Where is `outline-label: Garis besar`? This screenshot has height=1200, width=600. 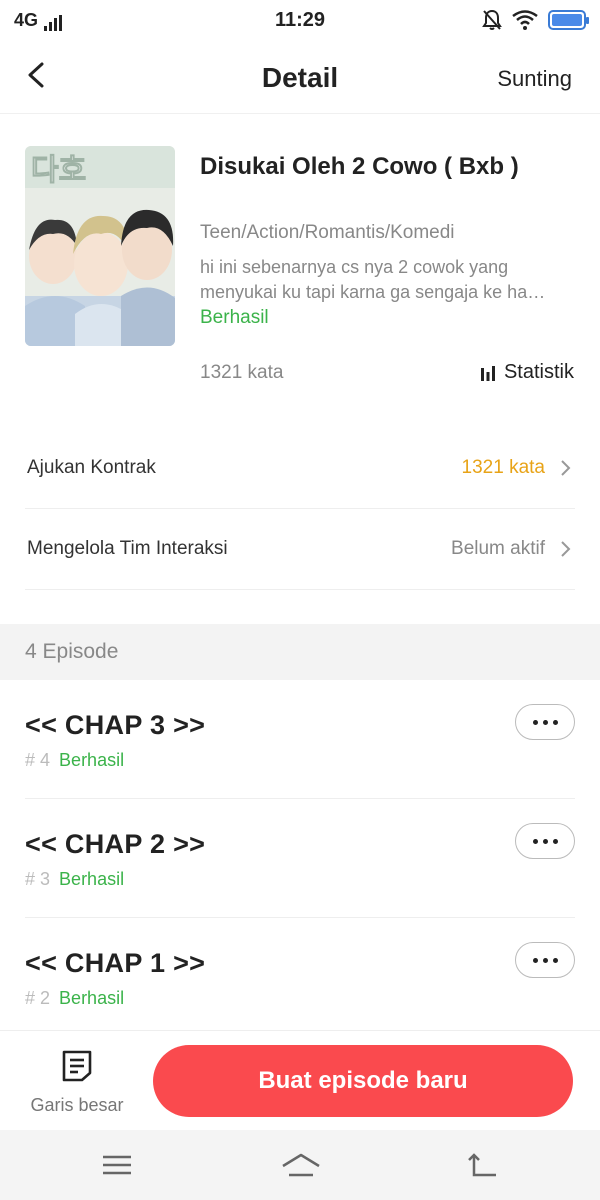
outline-label: Garis besar is located at coordinates (77, 1105).